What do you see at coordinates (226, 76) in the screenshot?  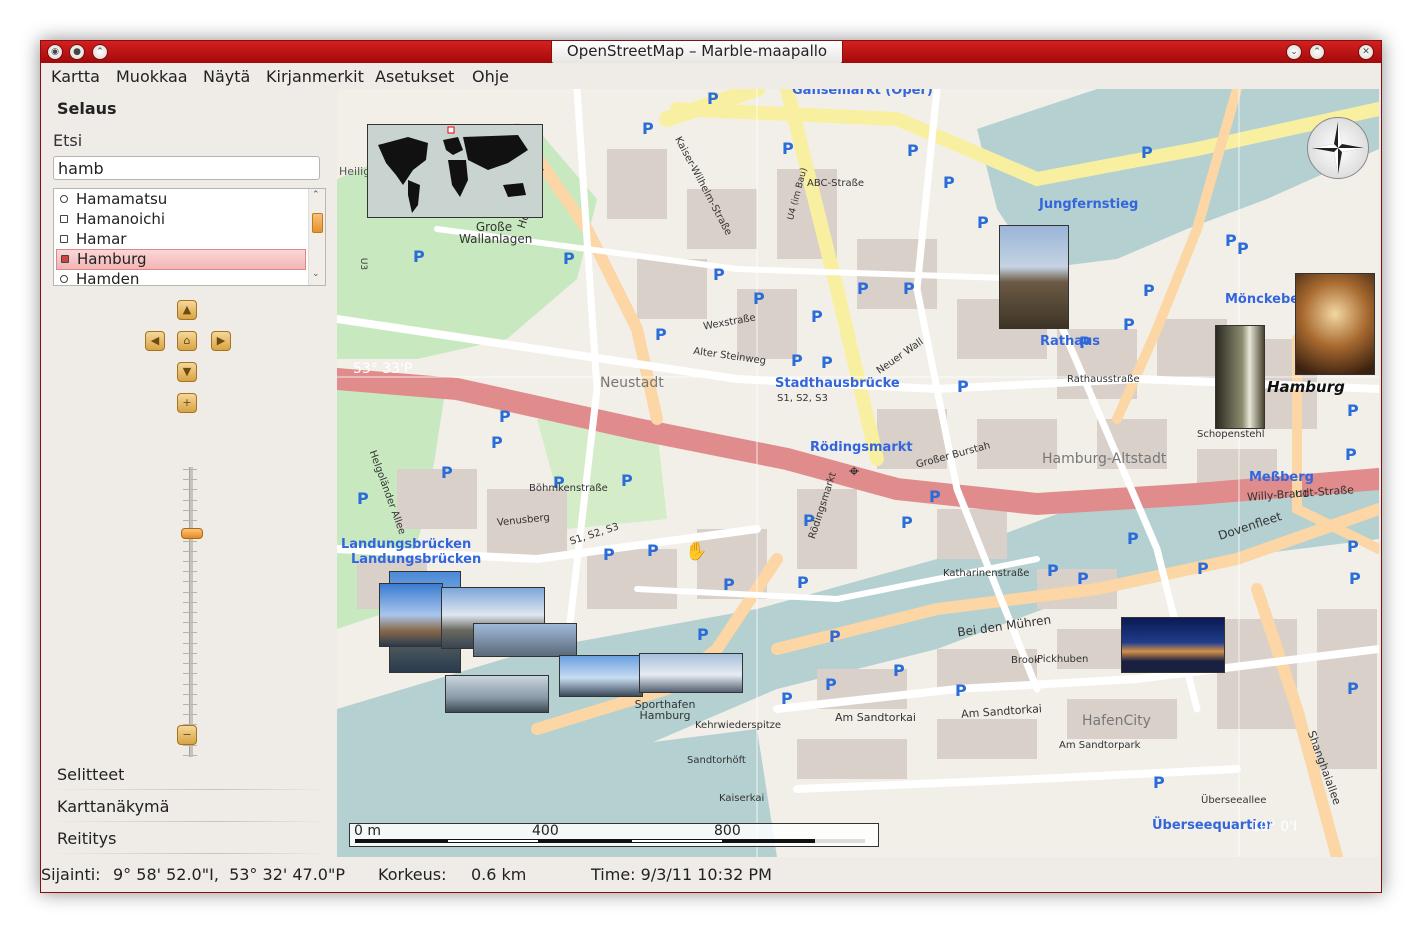 I see `menu-nayta: Näytä` at bounding box center [226, 76].